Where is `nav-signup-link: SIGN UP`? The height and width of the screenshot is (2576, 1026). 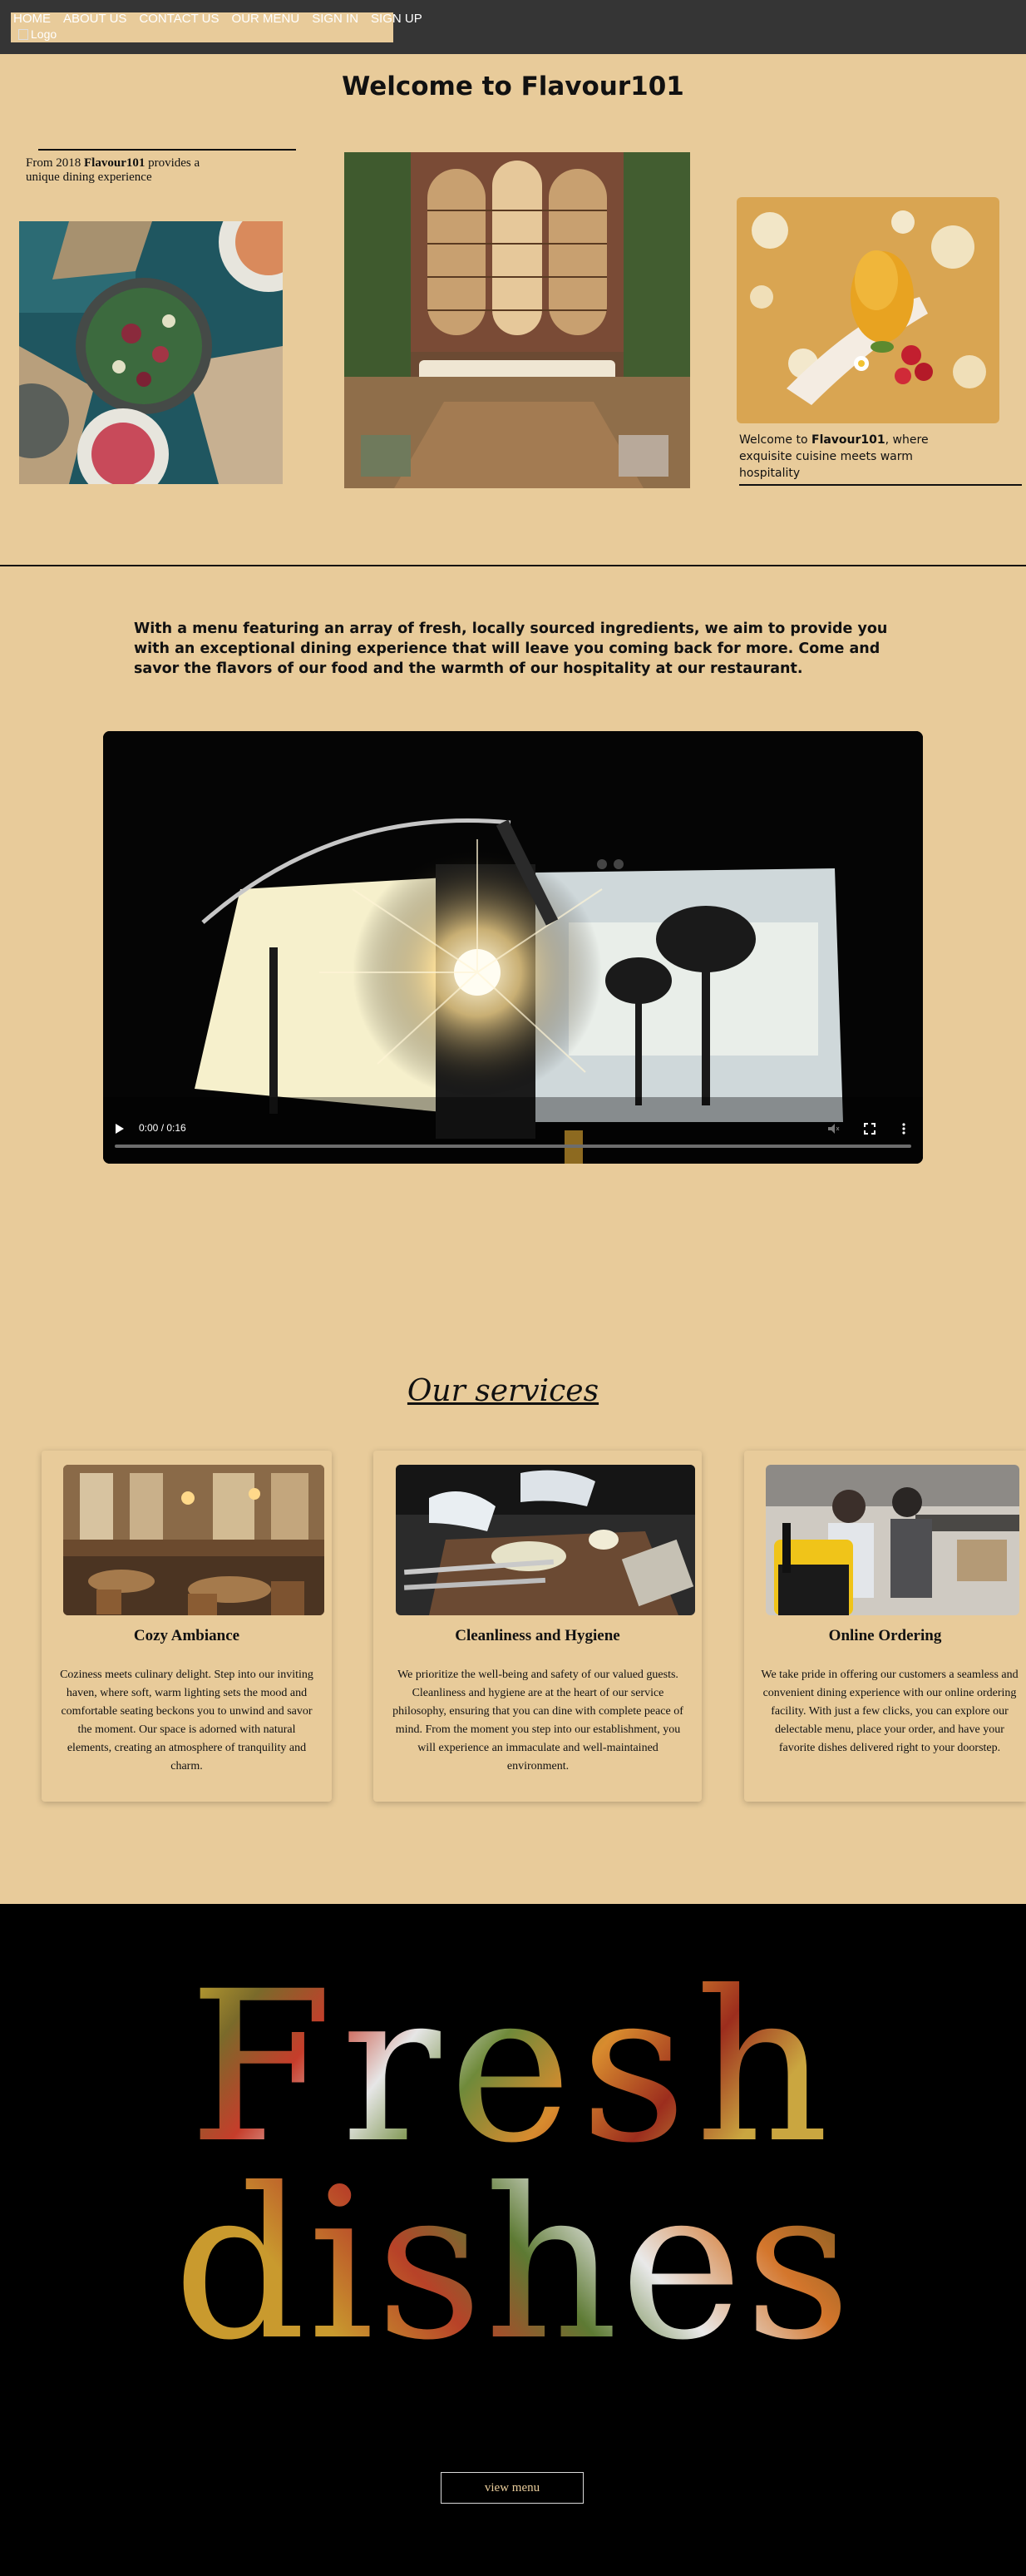
nav-signup-link: SIGN UP is located at coordinates (396, 19).